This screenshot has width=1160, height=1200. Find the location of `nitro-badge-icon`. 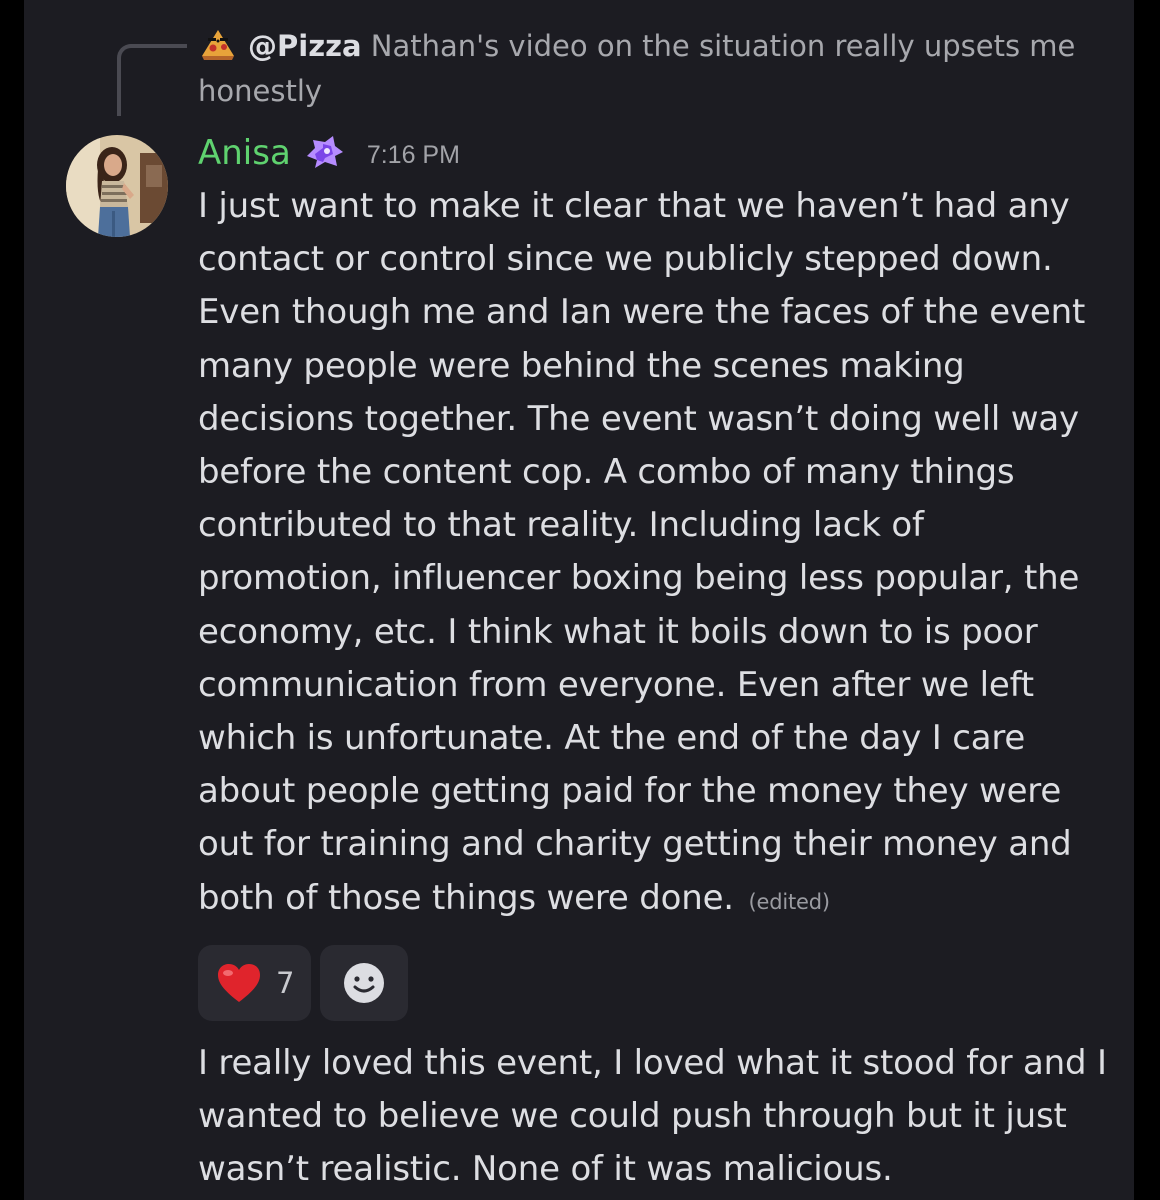

nitro-badge-icon is located at coordinates (325, 153).